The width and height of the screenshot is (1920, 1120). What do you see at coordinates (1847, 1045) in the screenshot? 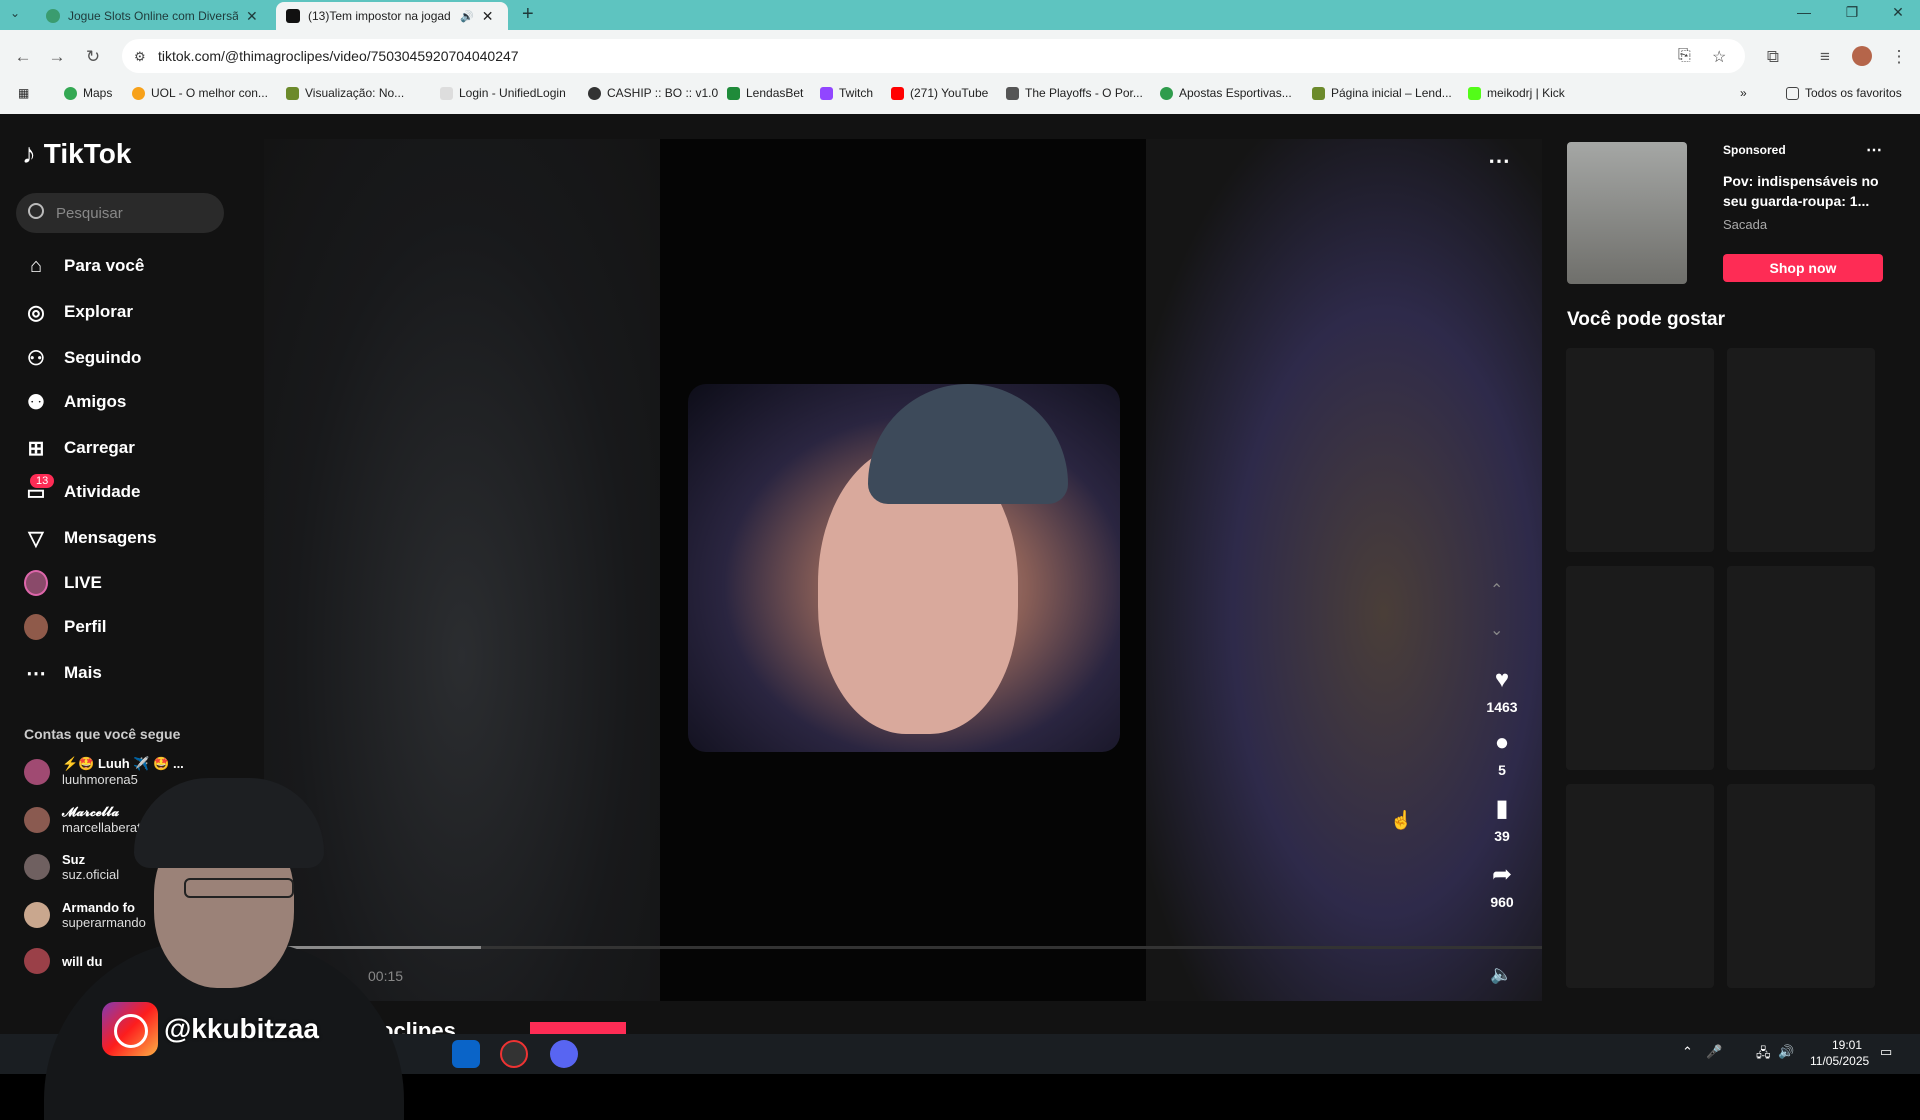
I see `clock-time: 19:01` at bounding box center [1847, 1045].